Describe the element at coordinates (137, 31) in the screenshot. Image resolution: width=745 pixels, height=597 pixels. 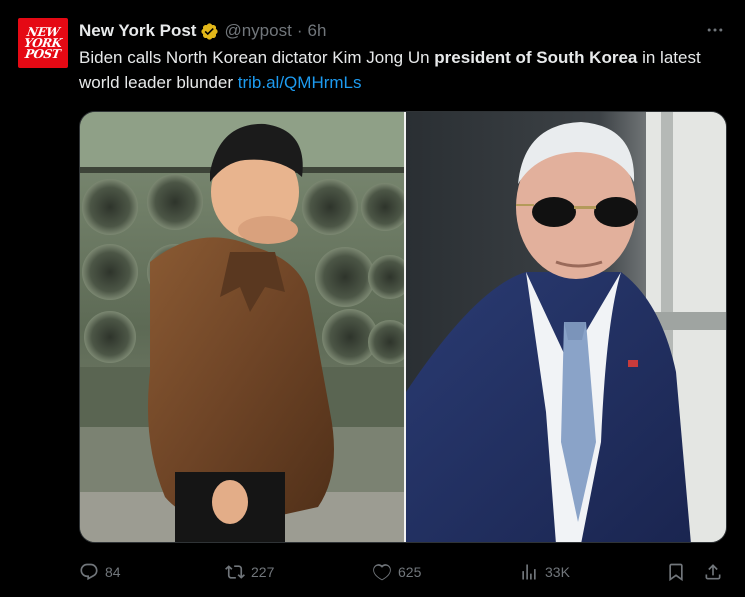
I see `display-name: New York Post` at that location.